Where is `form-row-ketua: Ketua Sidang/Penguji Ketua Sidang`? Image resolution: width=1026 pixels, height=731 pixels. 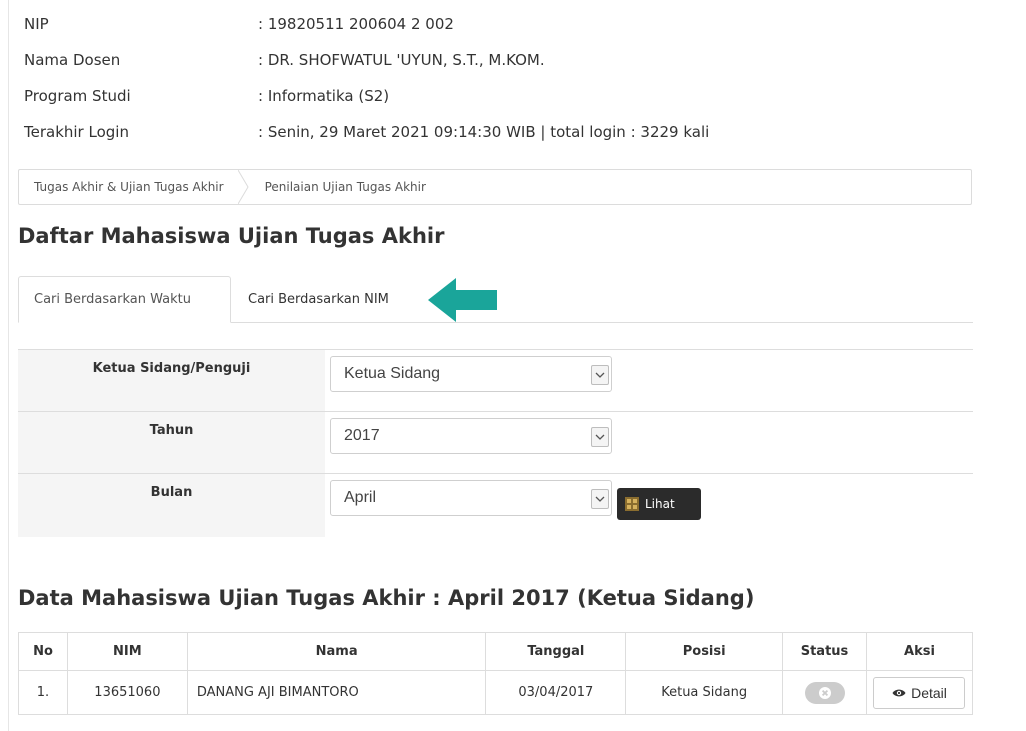 form-row-ketua: Ketua Sidang/Penguji Ketua Sidang is located at coordinates (495, 380).